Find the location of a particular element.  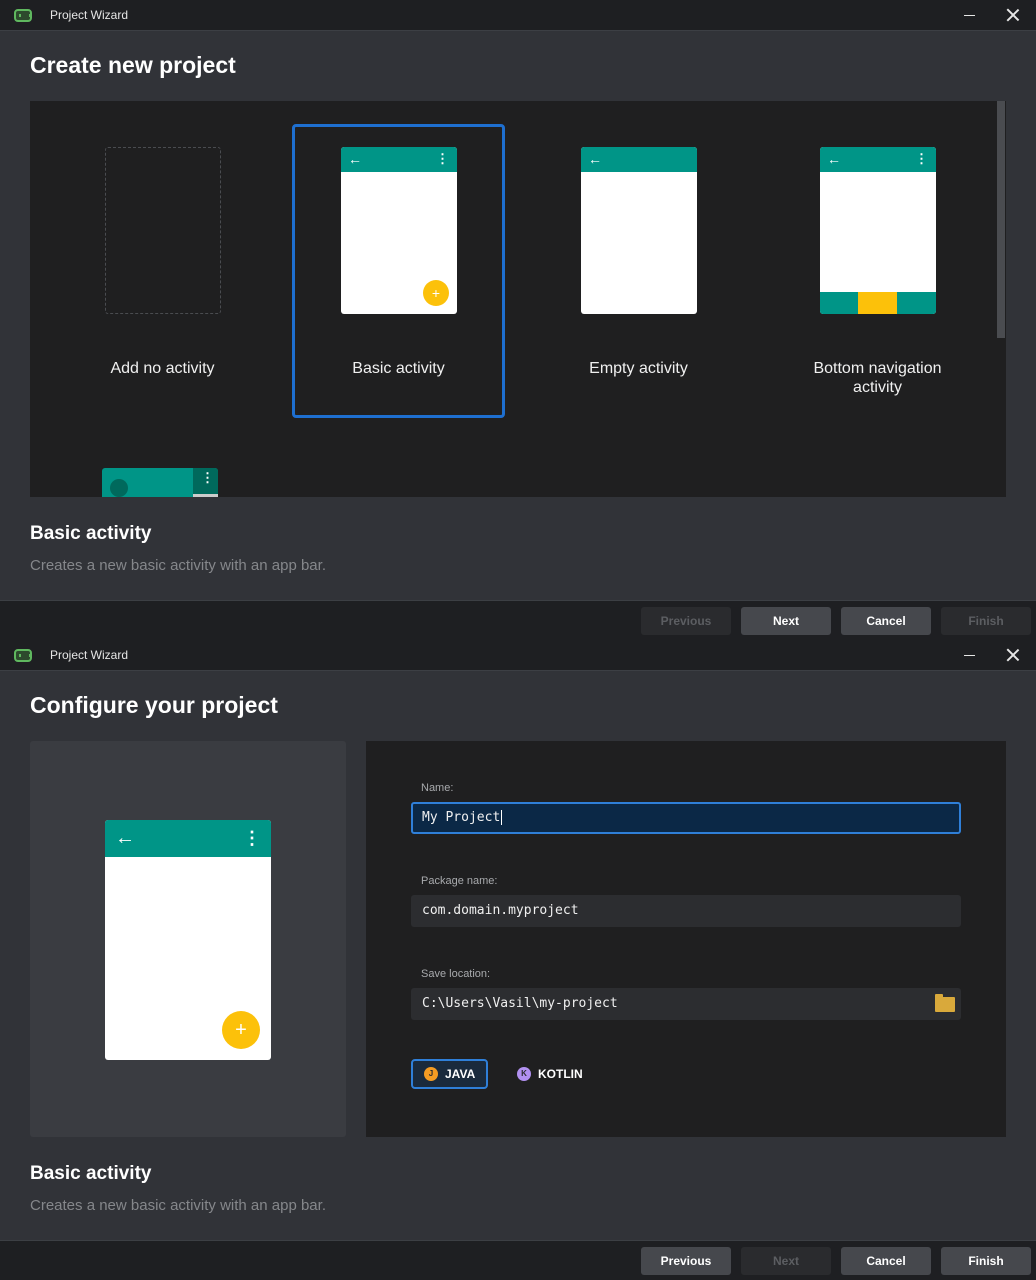

language-label: KOTLIN is located at coordinates (560, 1074).